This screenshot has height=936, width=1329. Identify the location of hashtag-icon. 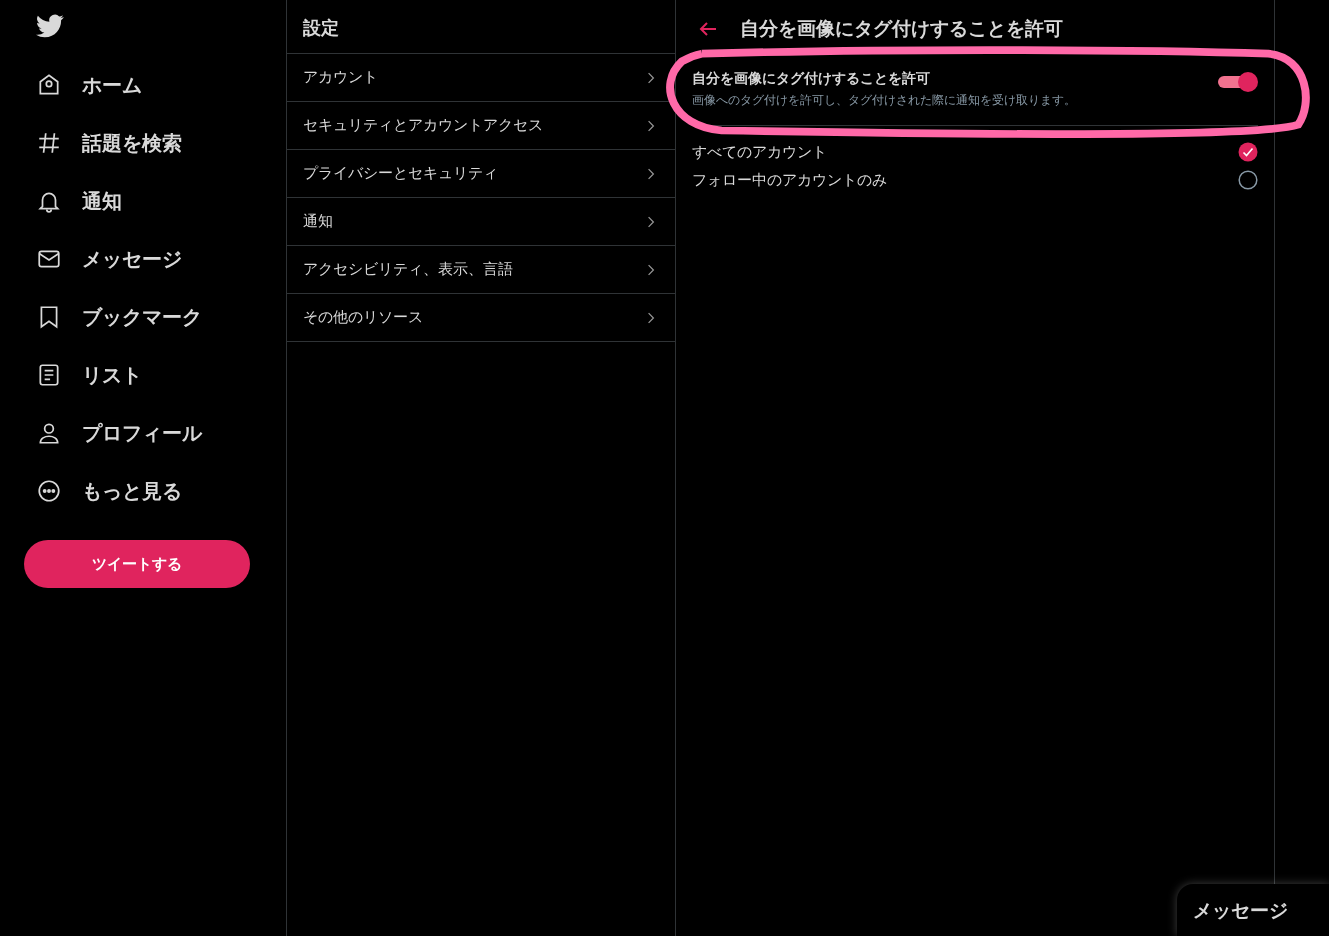
(49, 143).